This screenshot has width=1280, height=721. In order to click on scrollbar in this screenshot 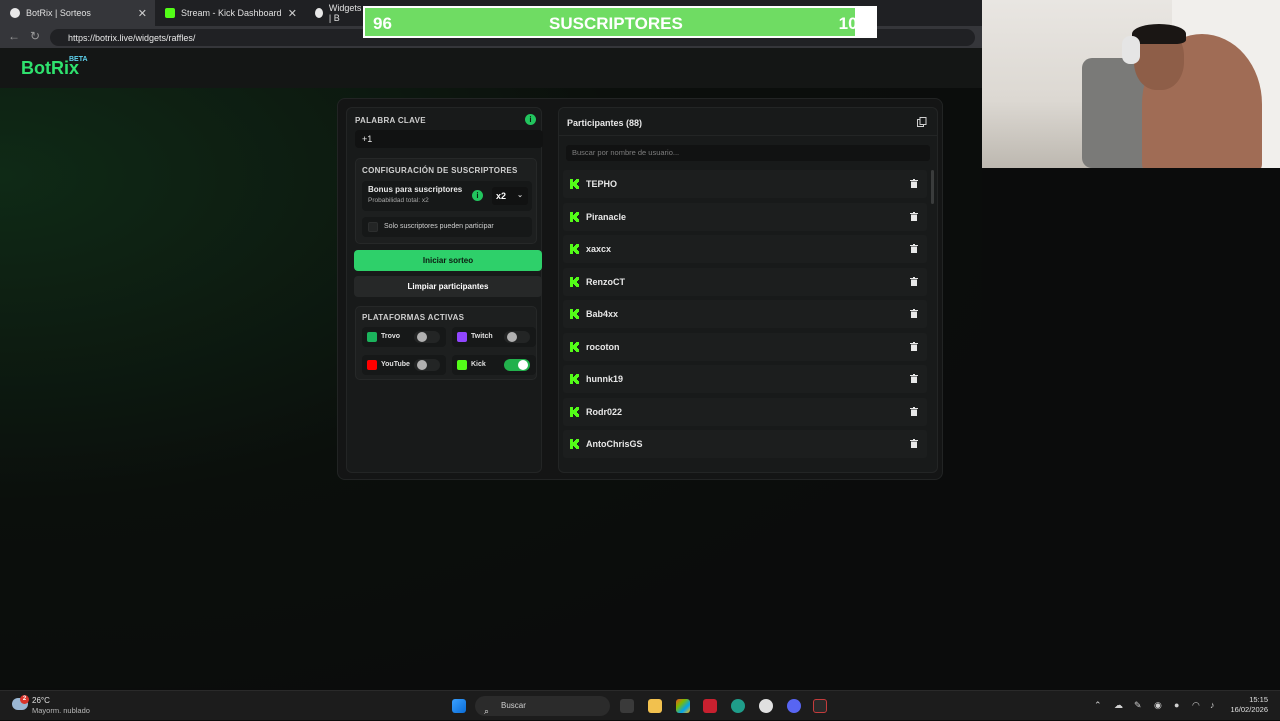, I will do `click(932, 187)`.